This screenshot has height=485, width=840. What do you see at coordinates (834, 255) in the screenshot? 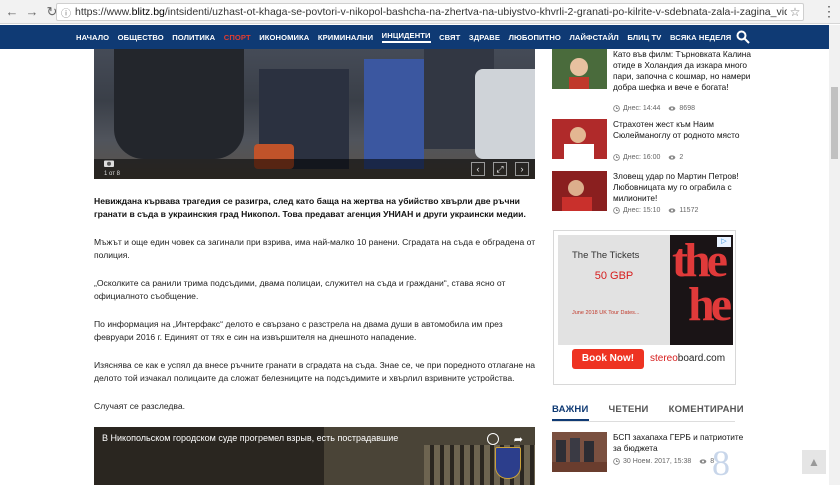
I see `page-scrollbar` at bounding box center [834, 255].